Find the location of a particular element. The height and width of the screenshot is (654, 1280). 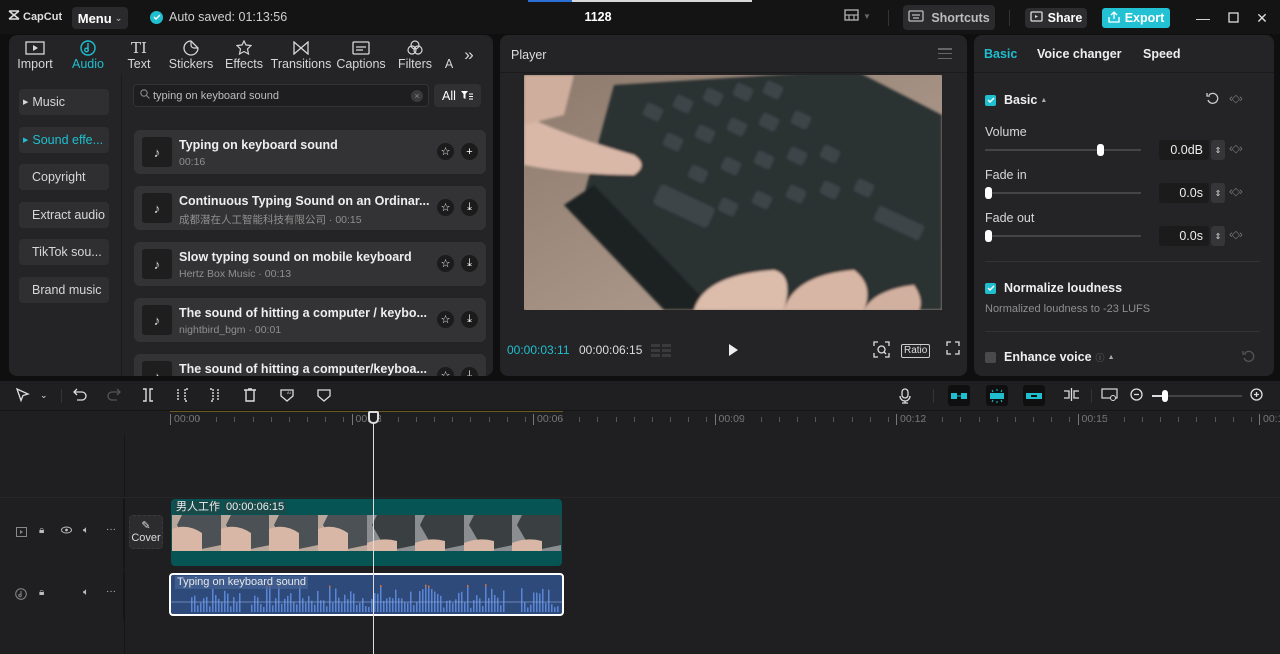

menu-button: Menu ⌄ is located at coordinates (100, 18).